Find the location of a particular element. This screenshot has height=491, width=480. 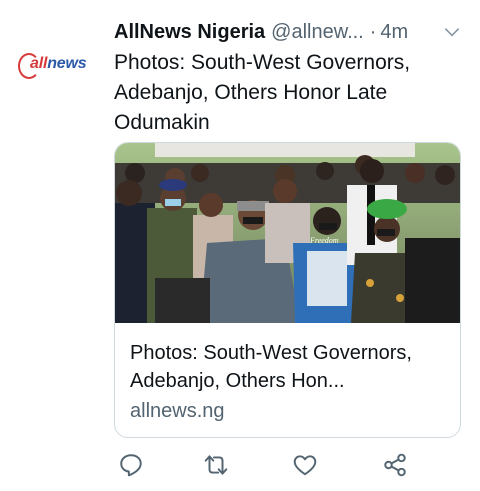

tweet-header: AllNews Nigeria @allnew... · 4m is located at coordinates (289, 32).